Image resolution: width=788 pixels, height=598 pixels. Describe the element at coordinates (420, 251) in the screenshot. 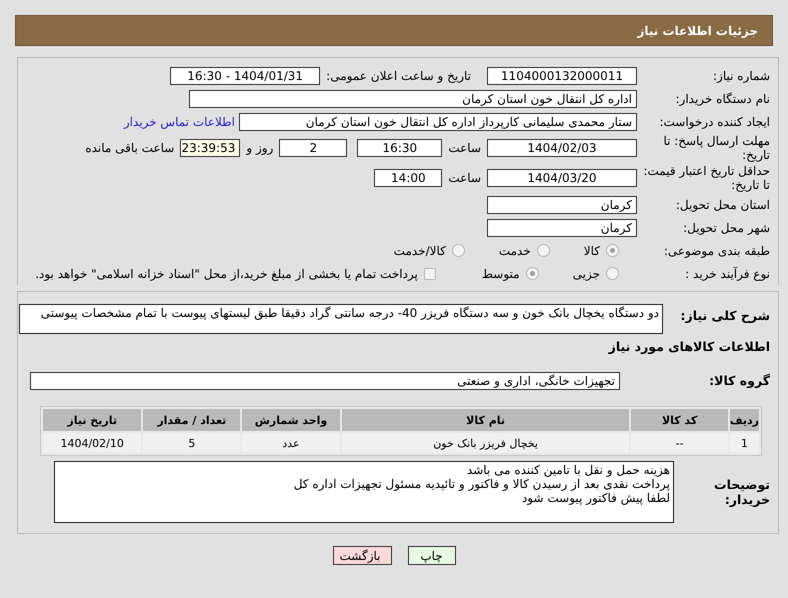

I see `radio-label: کالا/خدمت` at that location.